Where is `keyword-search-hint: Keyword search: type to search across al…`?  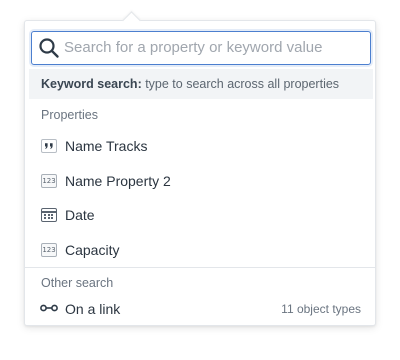 keyword-search-hint: Keyword search: type to search across al… is located at coordinates (201, 84).